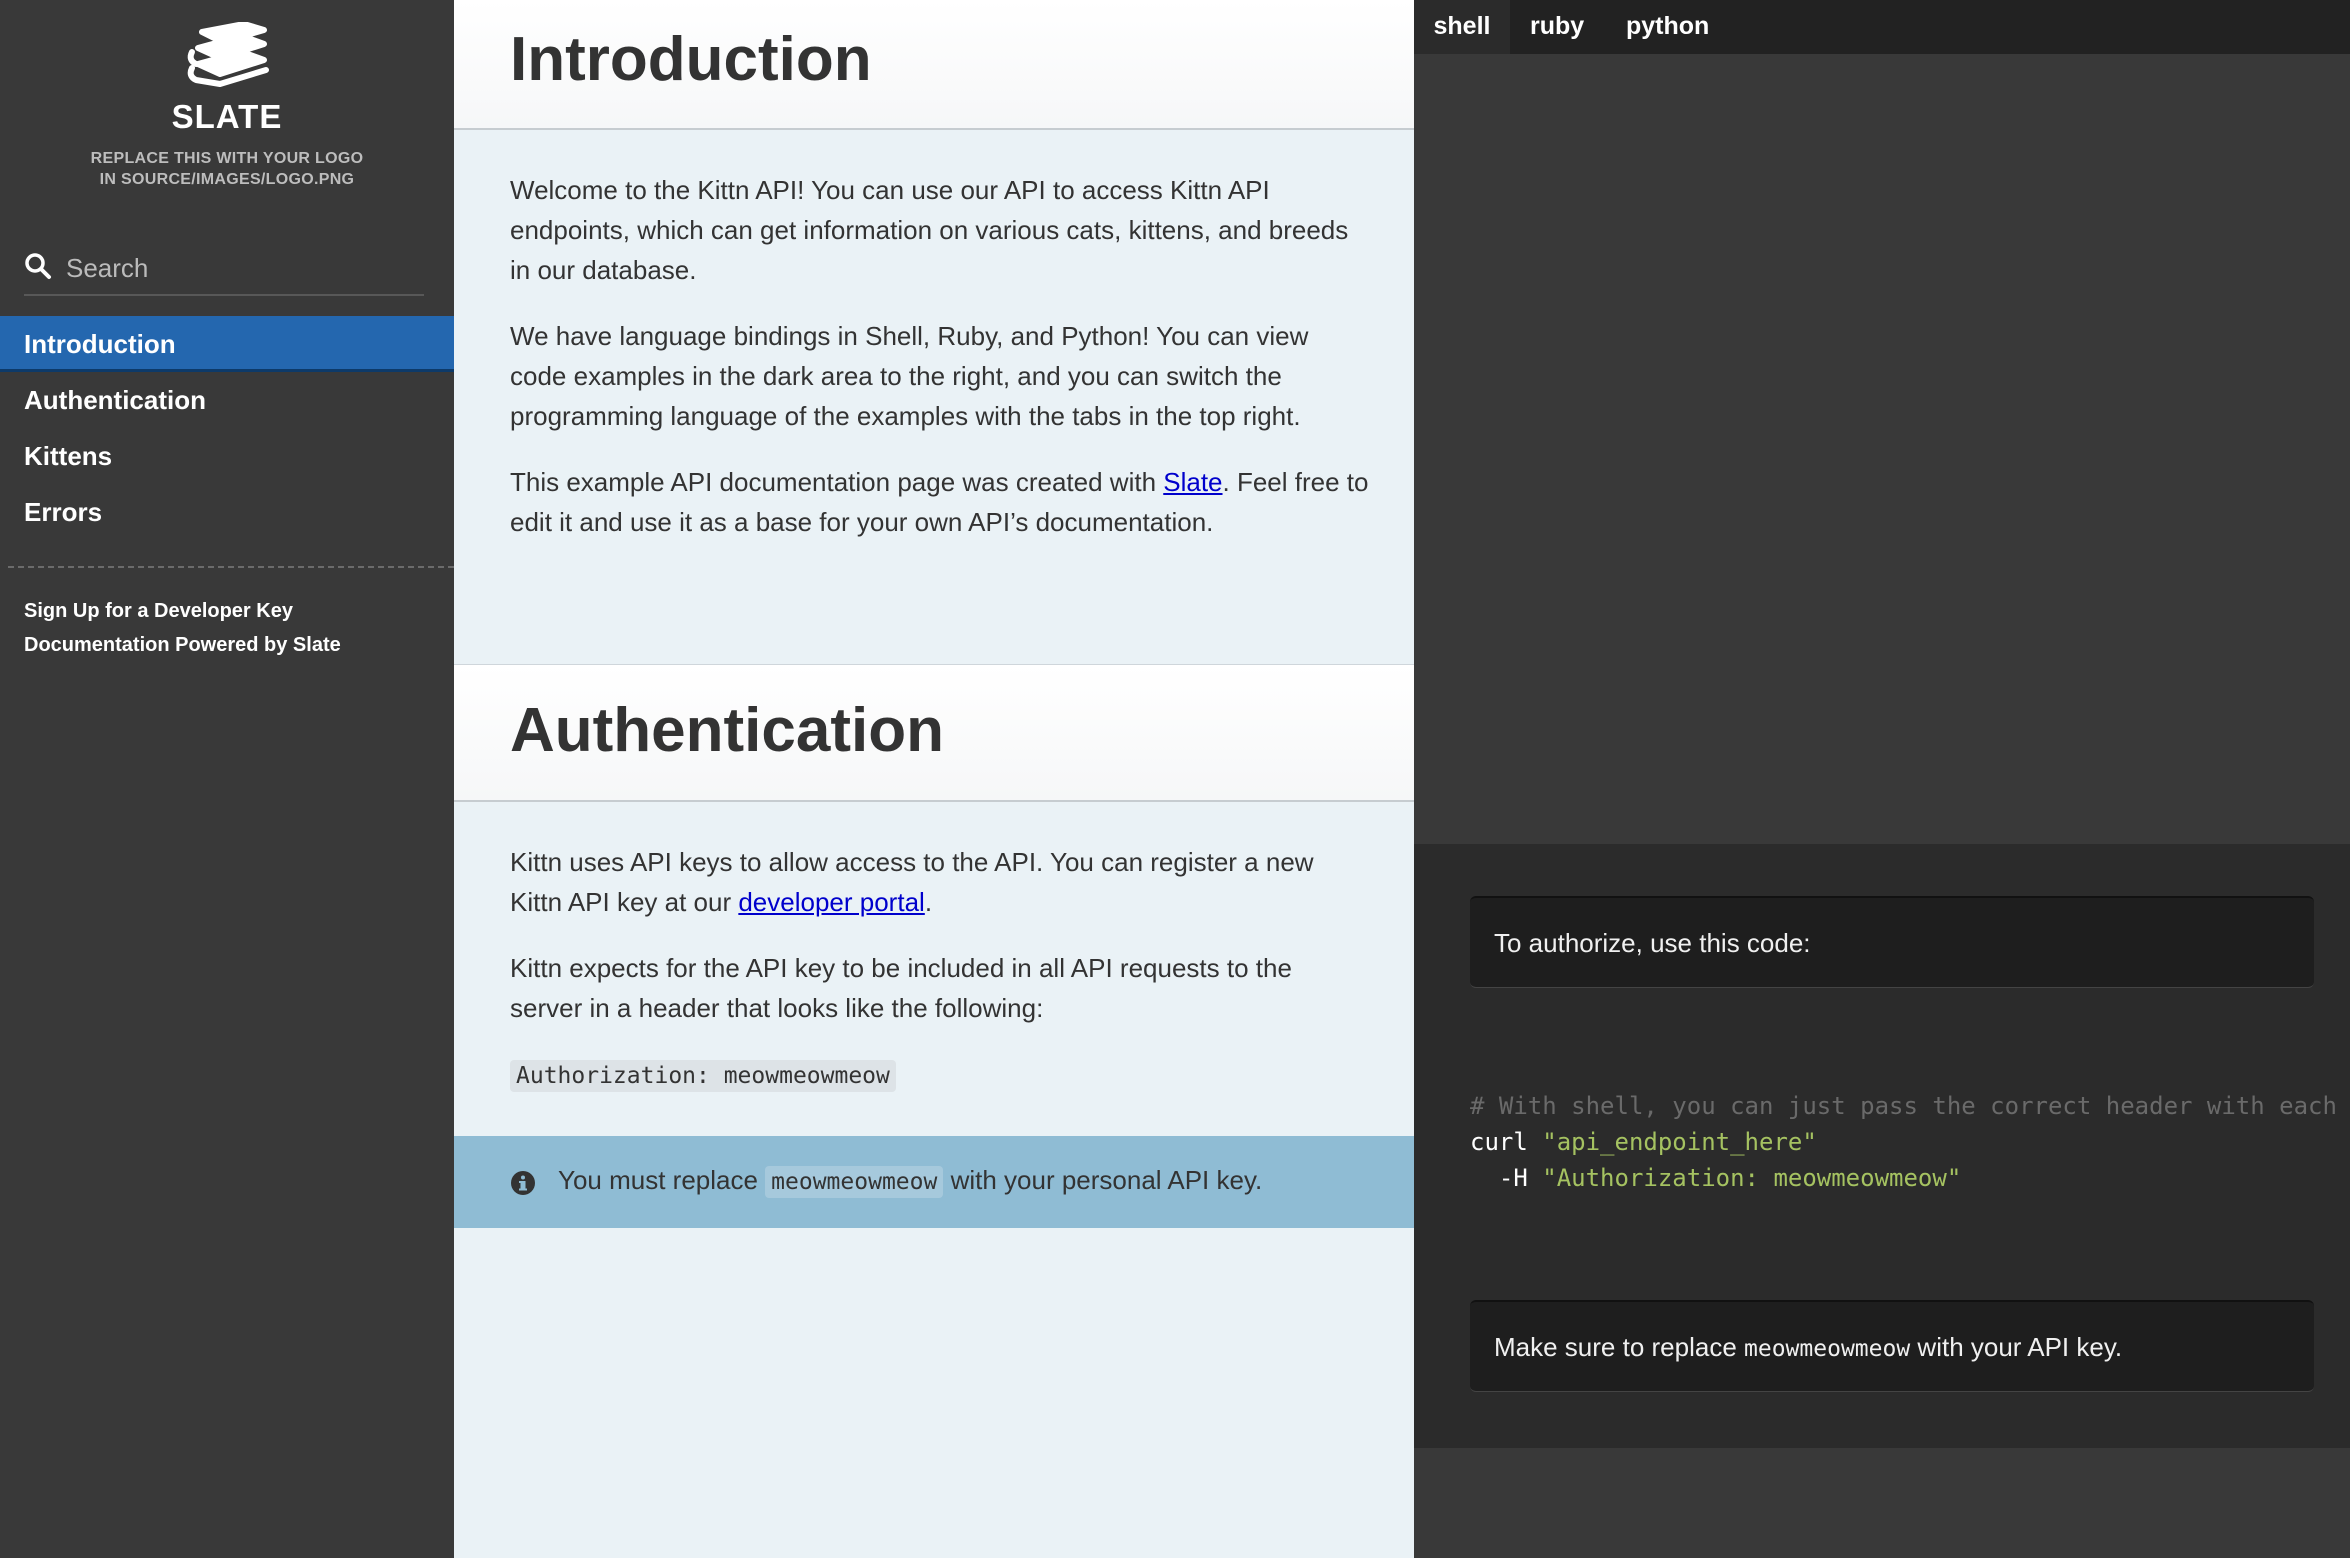  I want to click on auth-header-example: Authorization: meowmeowmeow, so click(940, 1075).